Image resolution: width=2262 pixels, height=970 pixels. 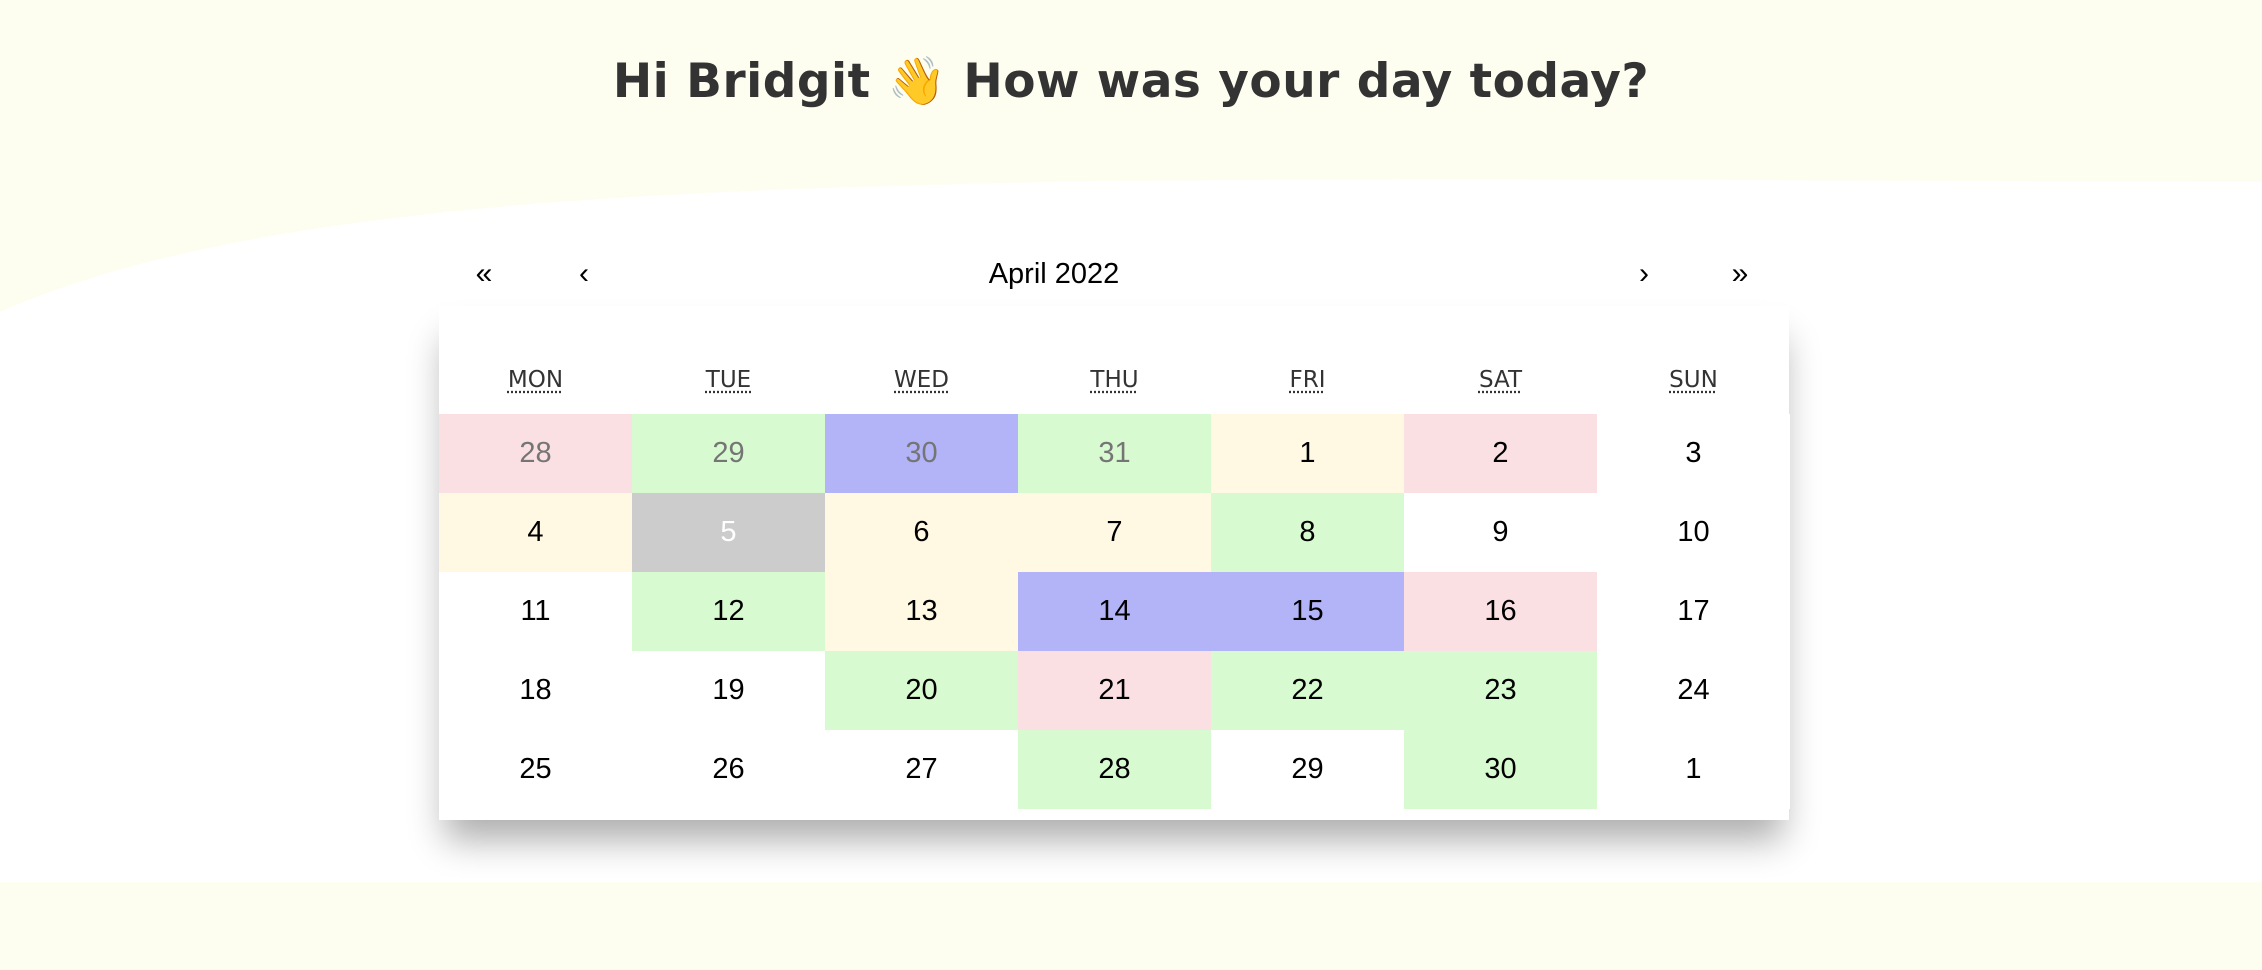 I want to click on day-number: 5, so click(x=728, y=532).